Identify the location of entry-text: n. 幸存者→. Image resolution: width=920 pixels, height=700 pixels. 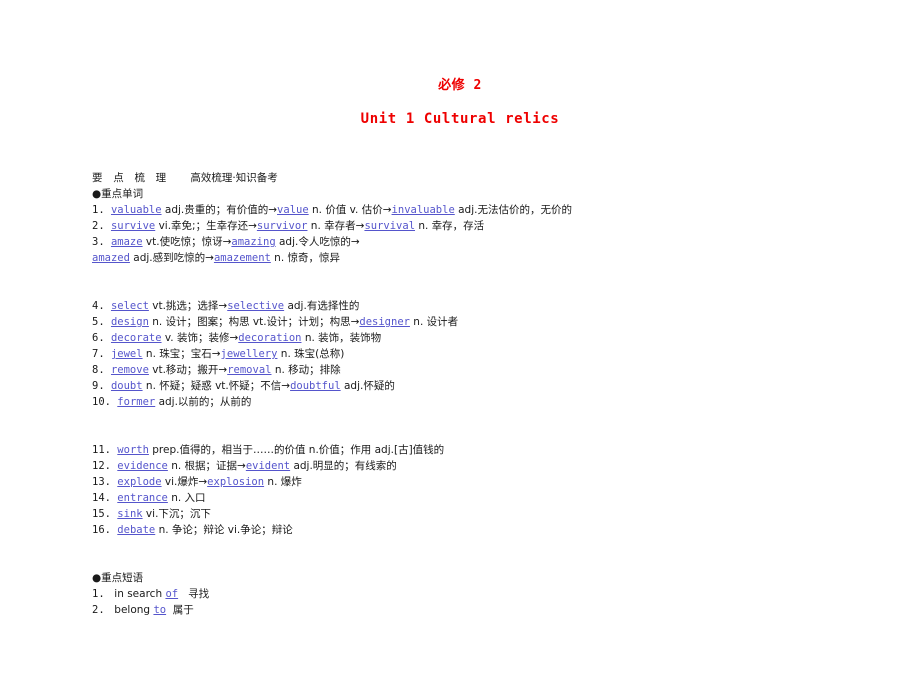
(336, 226).